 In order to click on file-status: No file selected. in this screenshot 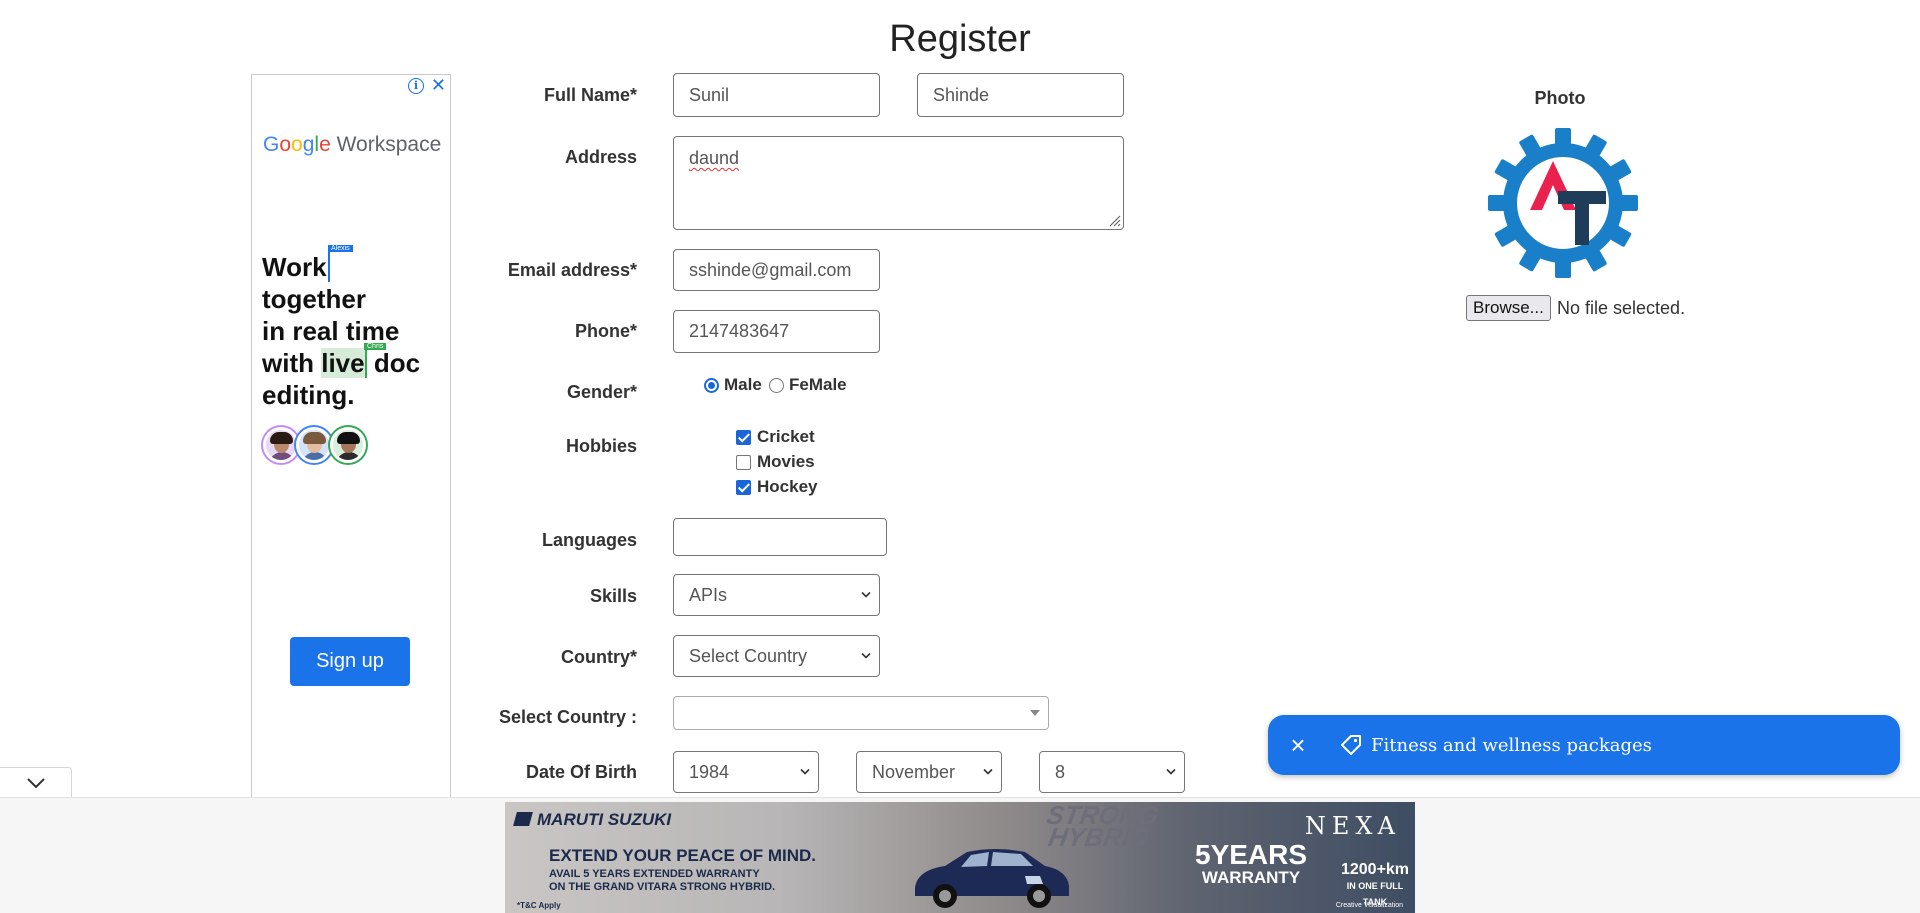, I will do `click(1621, 308)`.